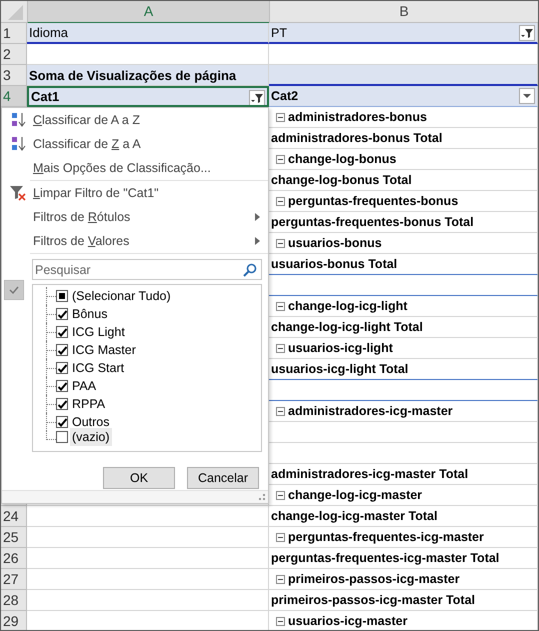  I want to click on dropdown-button, so click(527, 96).